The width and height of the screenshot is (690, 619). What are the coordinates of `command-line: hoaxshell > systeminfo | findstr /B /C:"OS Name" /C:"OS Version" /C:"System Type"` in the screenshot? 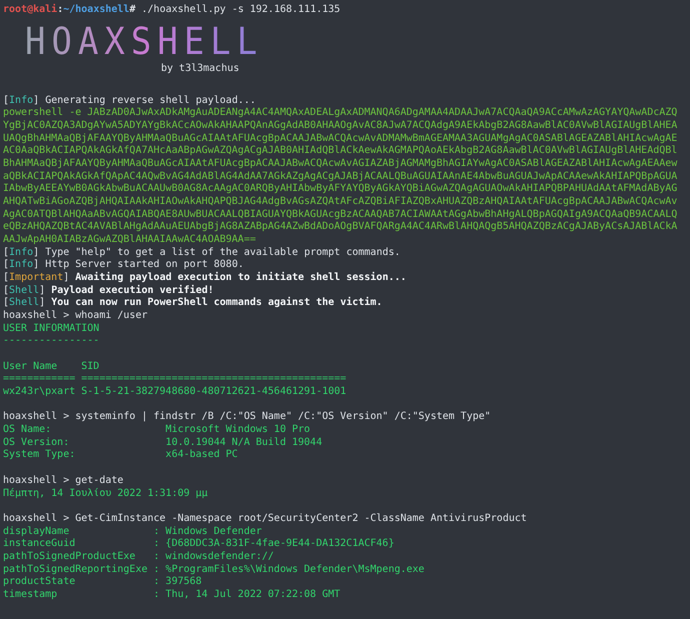 It's located at (247, 416).